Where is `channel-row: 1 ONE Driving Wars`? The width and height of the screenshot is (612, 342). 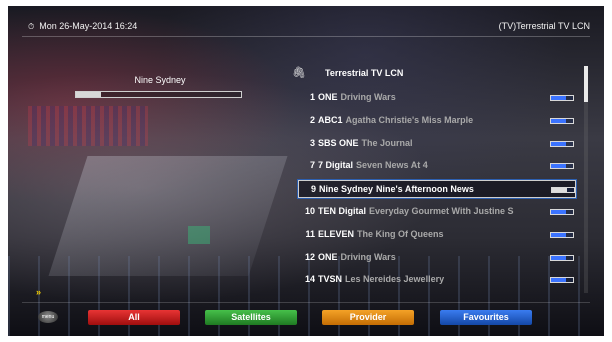 channel-row: 1 ONE Driving Wars is located at coordinates (436, 97).